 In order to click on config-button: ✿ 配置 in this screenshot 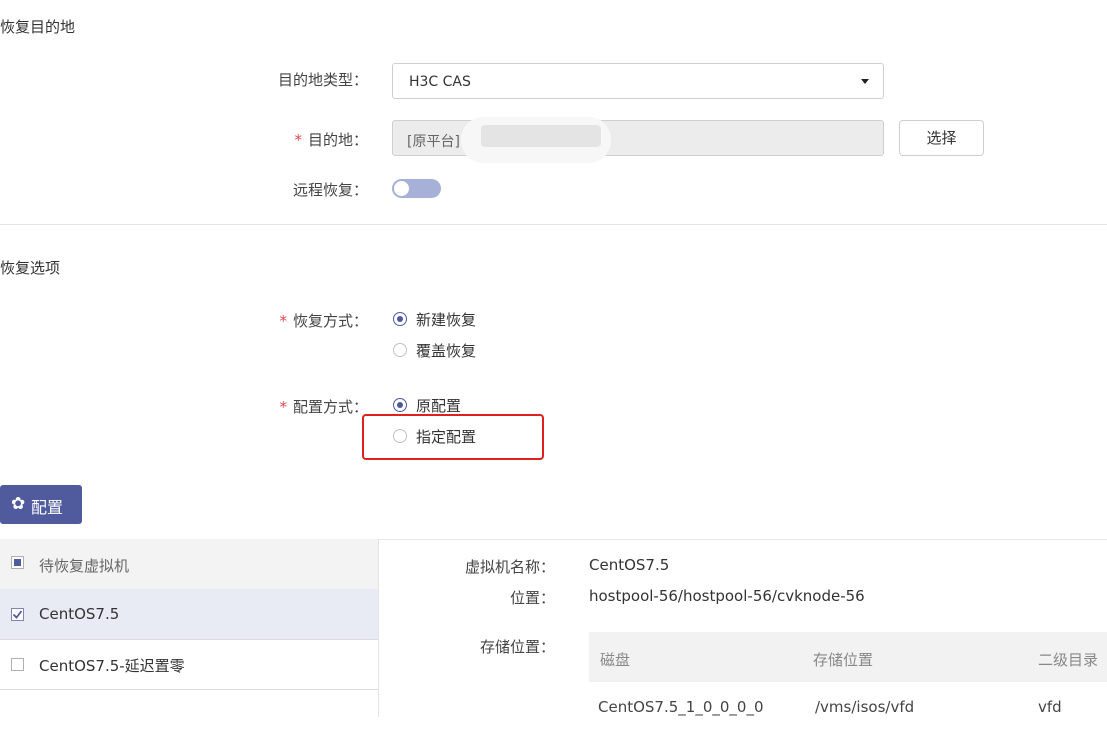, I will do `click(41, 504)`.